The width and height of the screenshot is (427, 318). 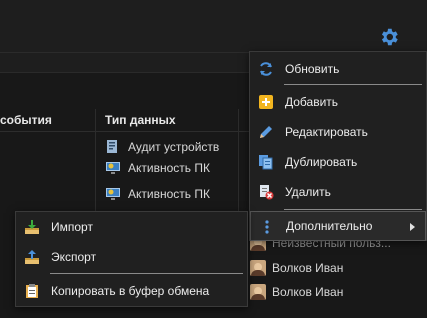 I want to click on menu-item-more: Дополнительно, so click(x=338, y=226).